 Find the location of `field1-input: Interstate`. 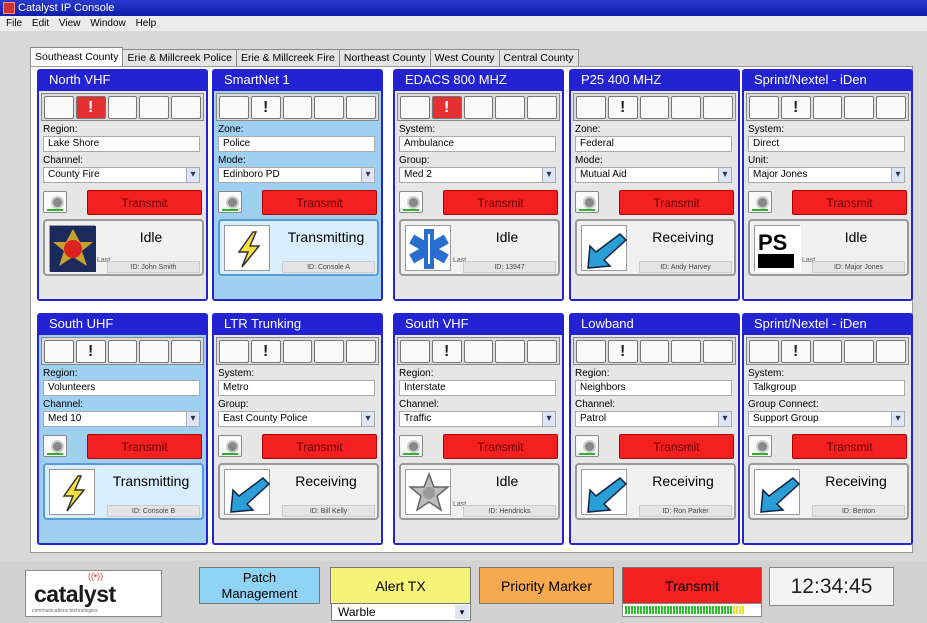

field1-input: Interstate is located at coordinates (477, 388).